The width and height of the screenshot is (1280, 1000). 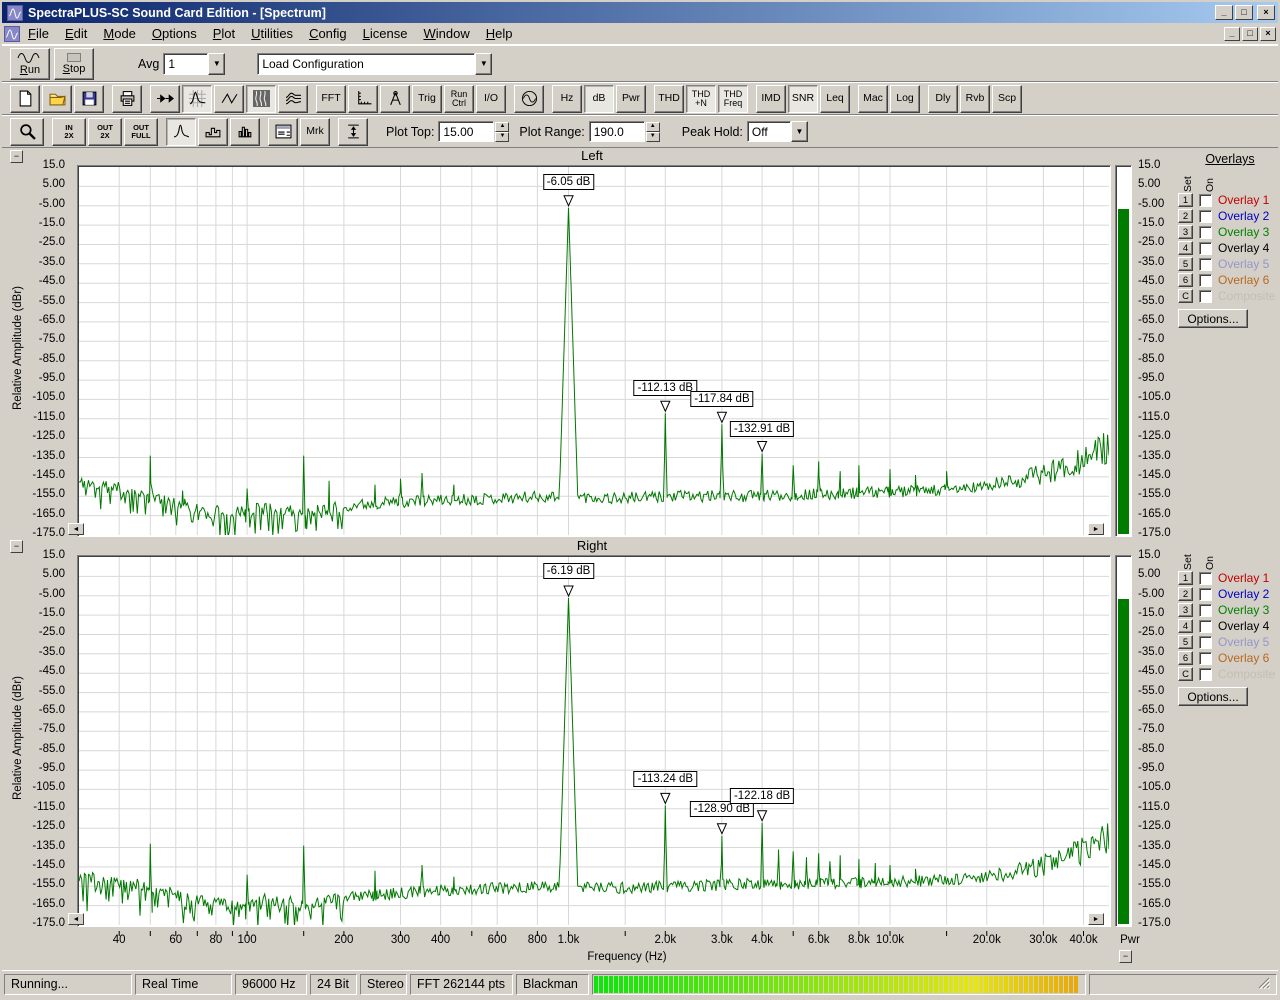 What do you see at coordinates (1123, 741) in the screenshot?
I see `power-meter-right` at bounding box center [1123, 741].